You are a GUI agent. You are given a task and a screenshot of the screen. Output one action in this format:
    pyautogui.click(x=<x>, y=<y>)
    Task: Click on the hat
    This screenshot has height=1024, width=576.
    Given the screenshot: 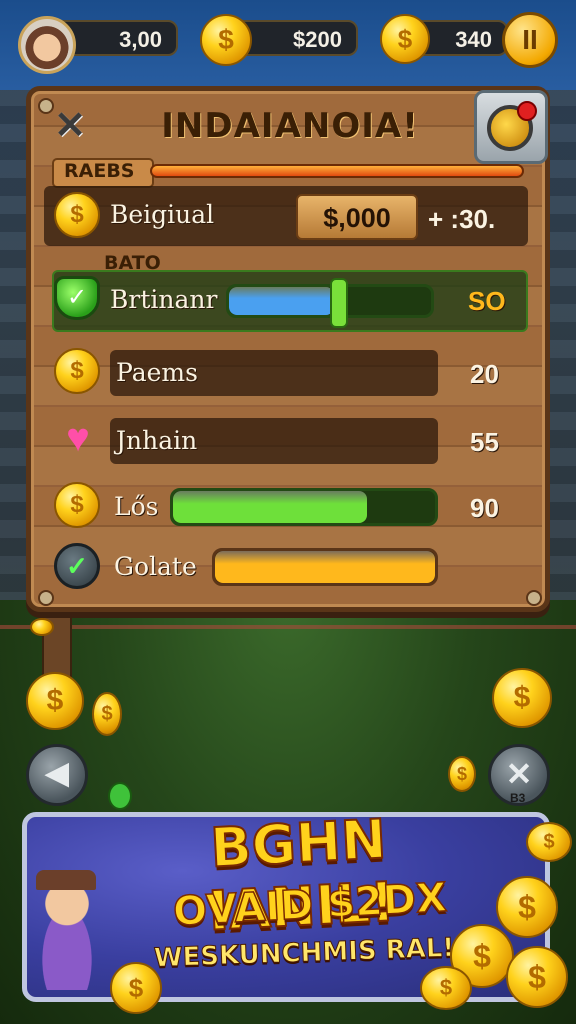 What is the action you would take?
    pyautogui.click(x=66, y=880)
    